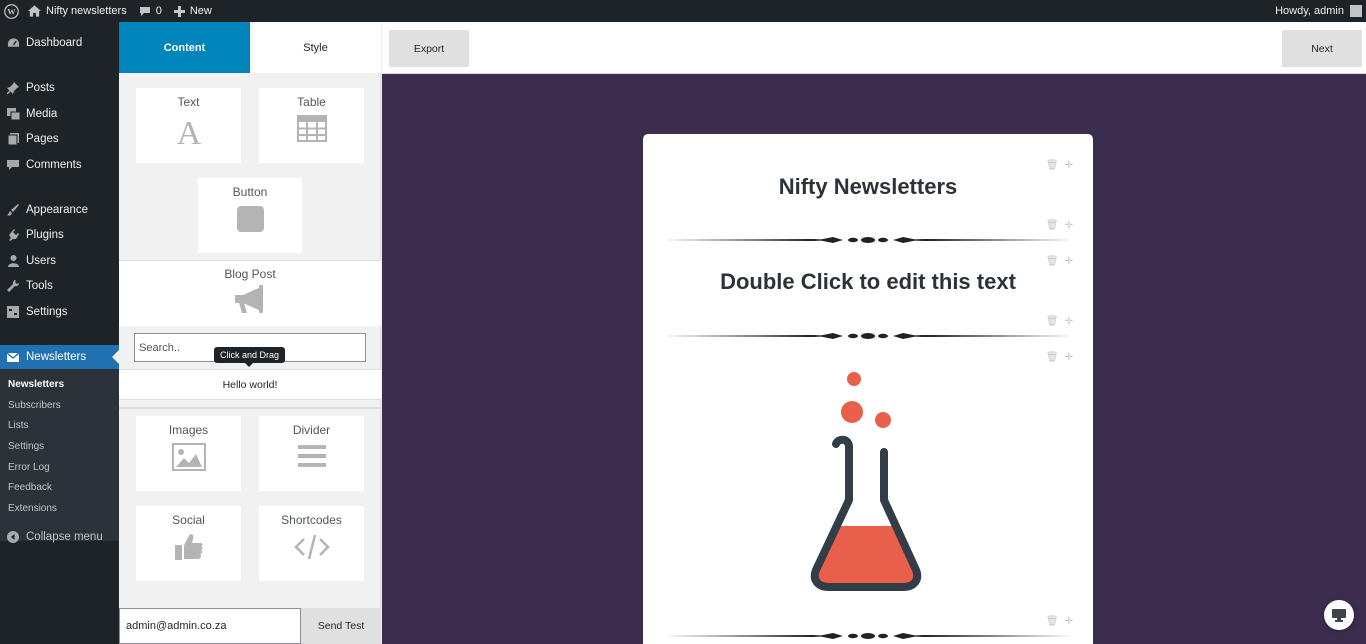  What do you see at coordinates (54, 43) in the screenshot?
I see `sidebar-item-label: Dashboard` at bounding box center [54, 43].